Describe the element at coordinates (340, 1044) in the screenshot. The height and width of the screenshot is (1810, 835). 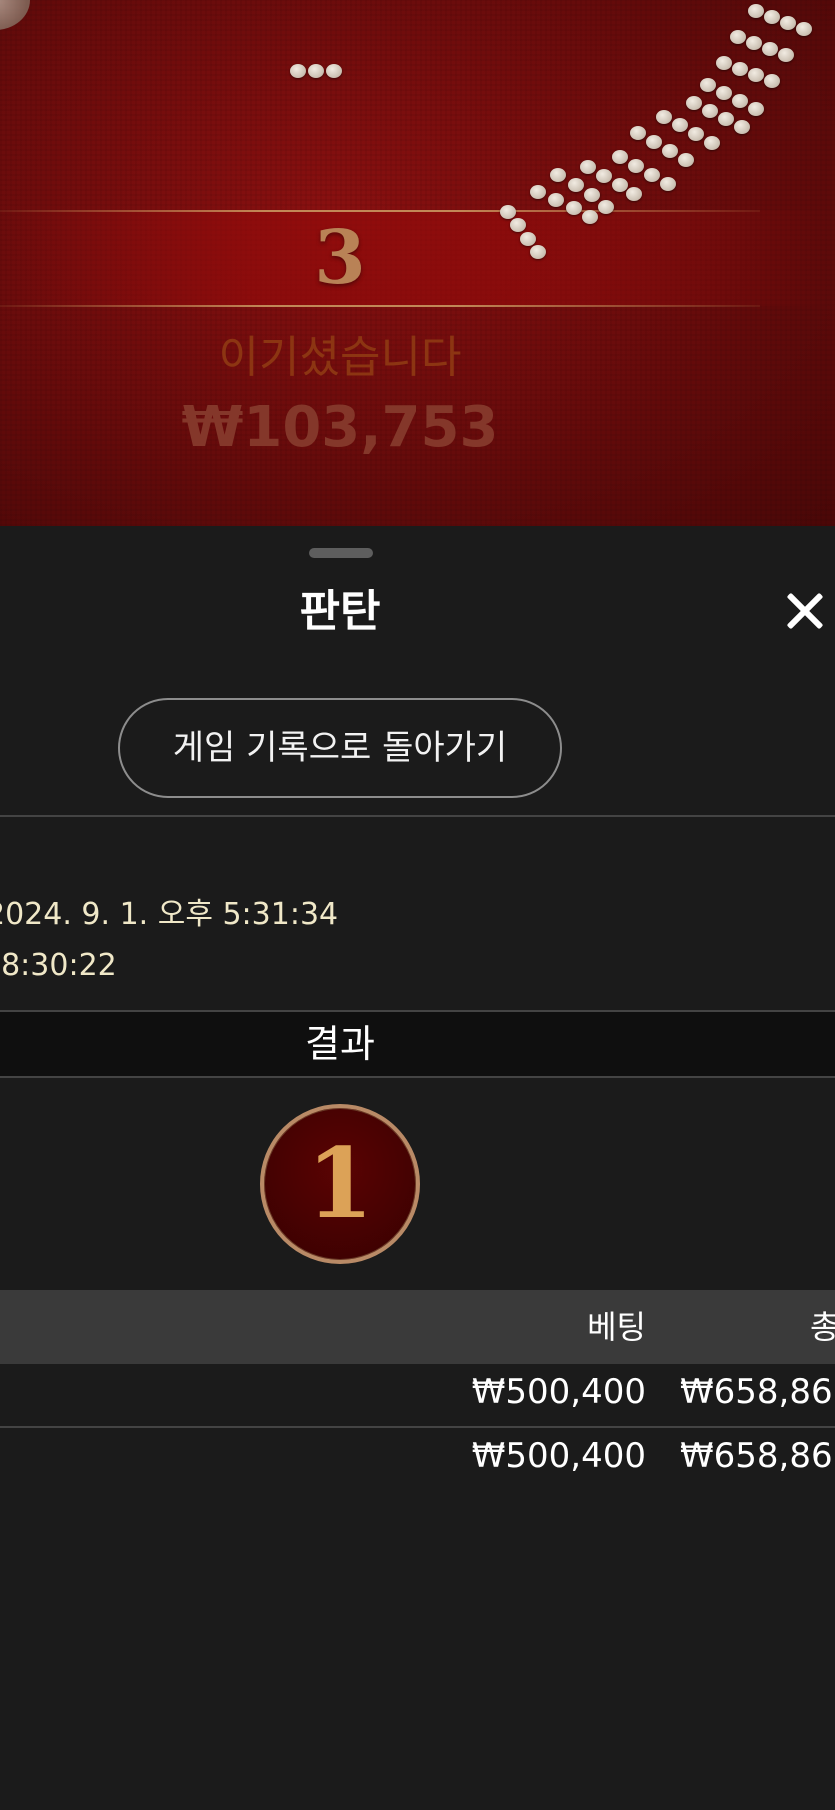
I see `result-section-label: 결과` at that location.